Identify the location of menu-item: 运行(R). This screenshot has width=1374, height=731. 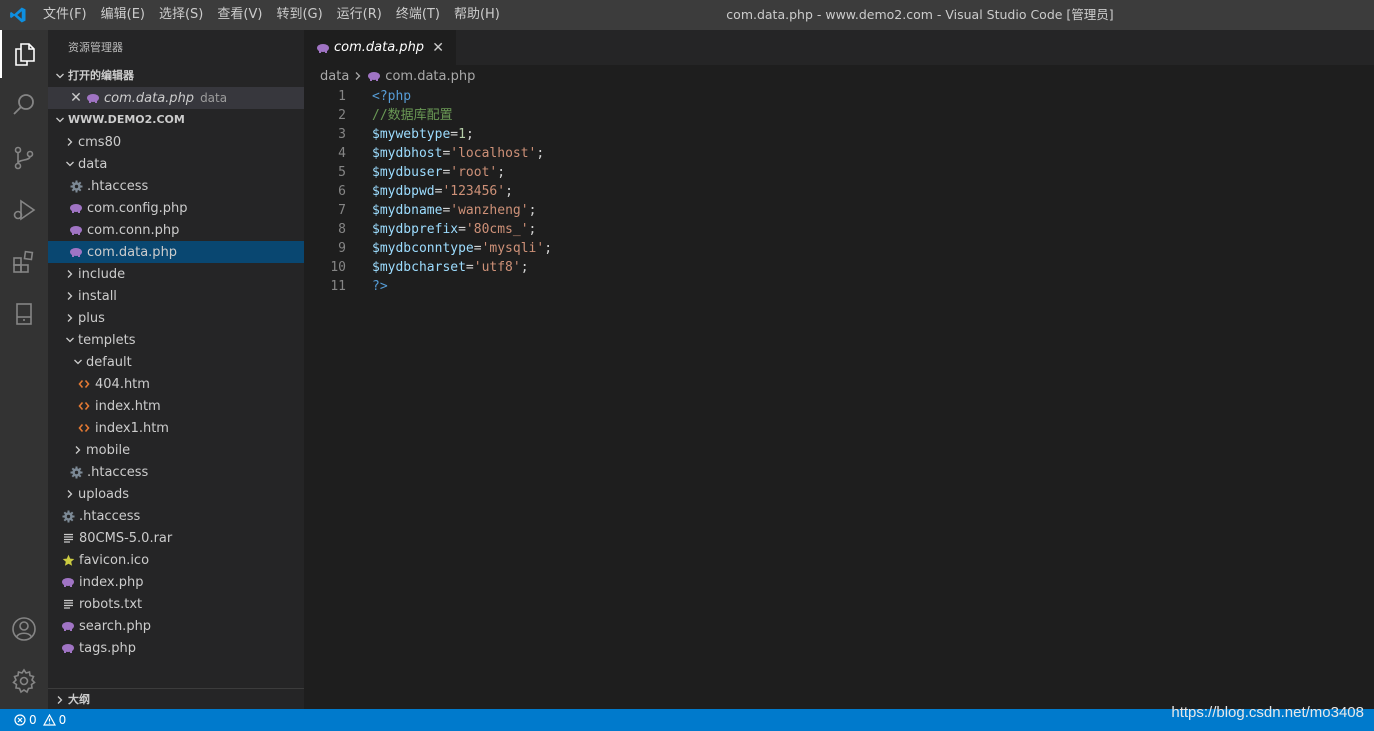
(359, 15).